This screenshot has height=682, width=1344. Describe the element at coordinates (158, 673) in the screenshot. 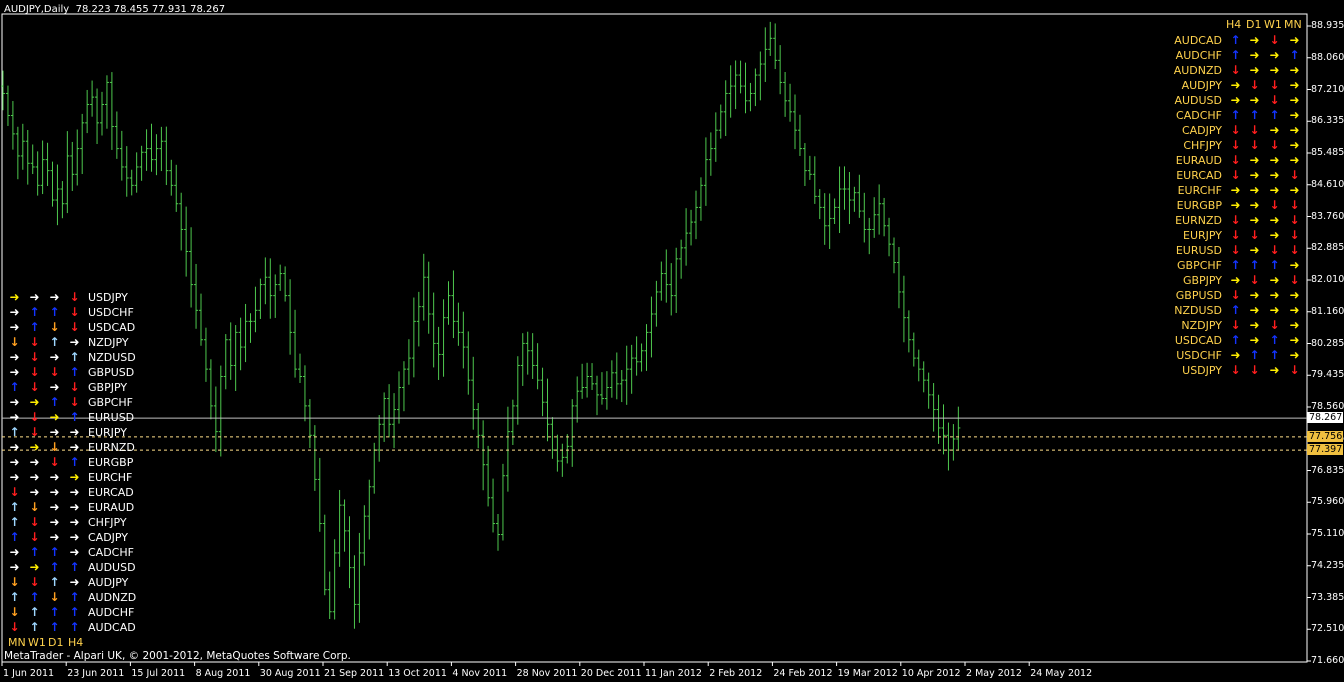

I see `date-label: 15 Jul 2011` at that location.